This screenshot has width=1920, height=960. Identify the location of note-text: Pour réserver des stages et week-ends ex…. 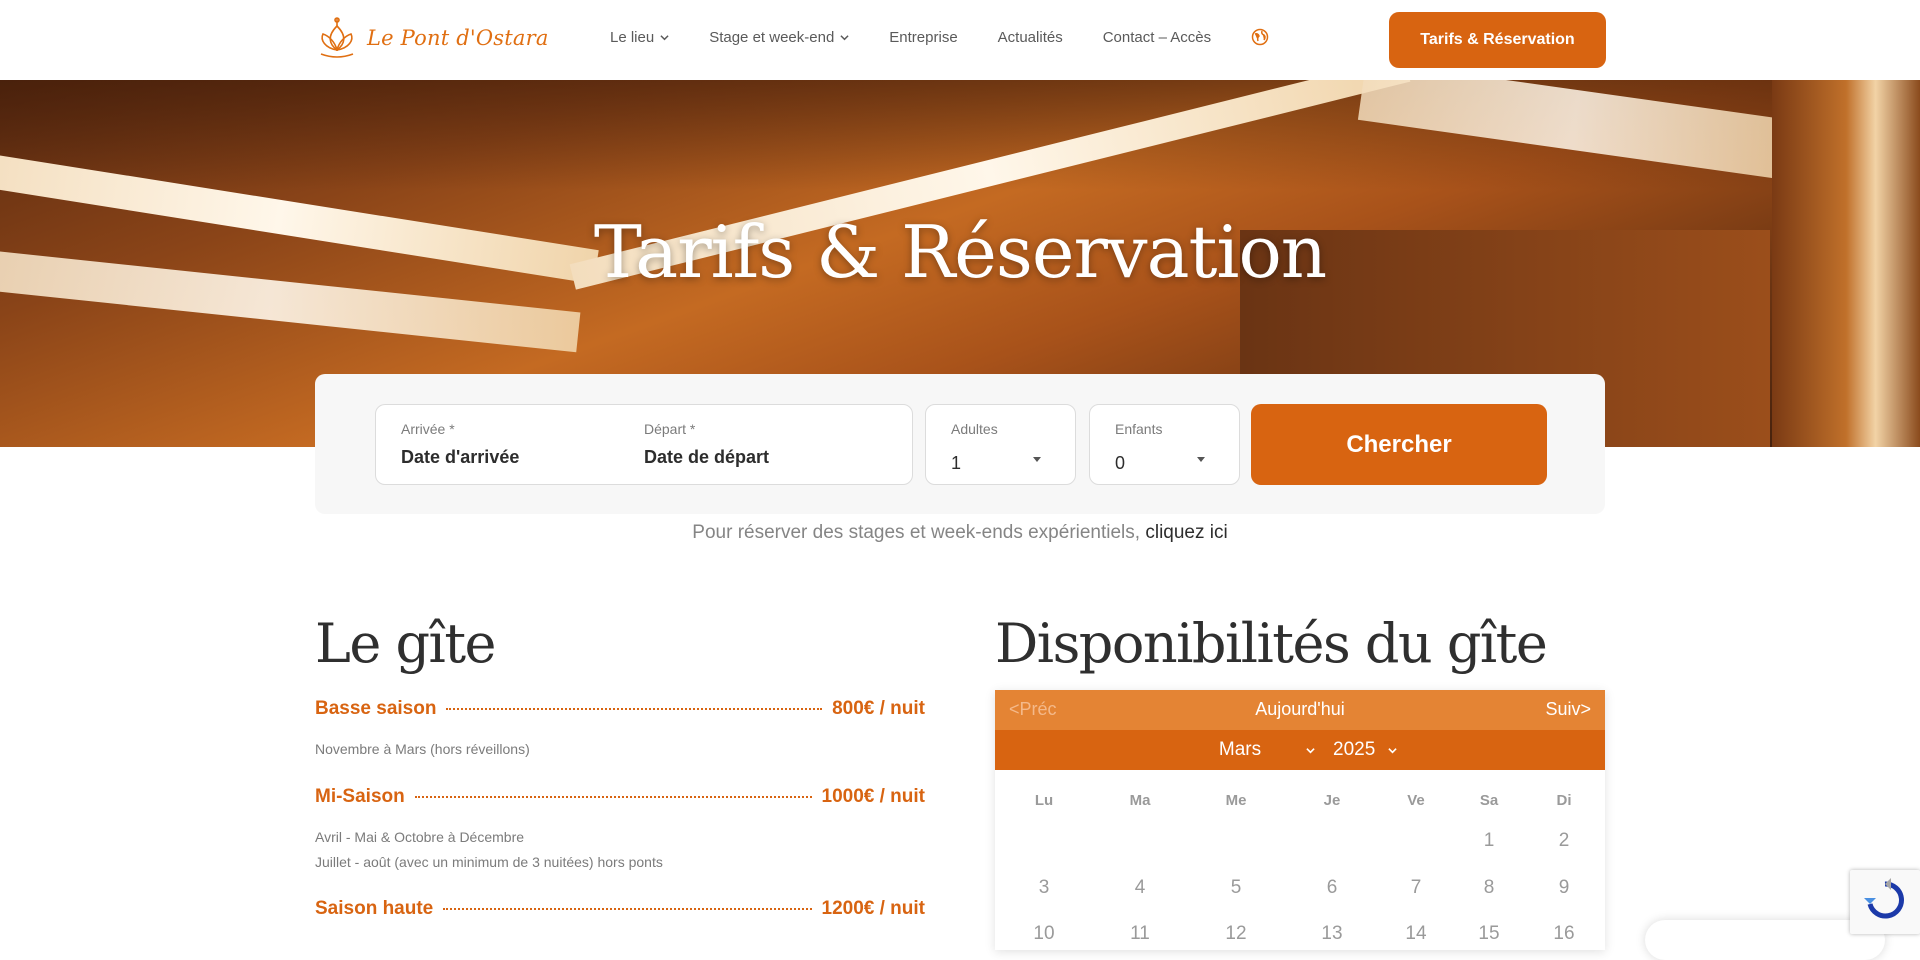
(916, 532).